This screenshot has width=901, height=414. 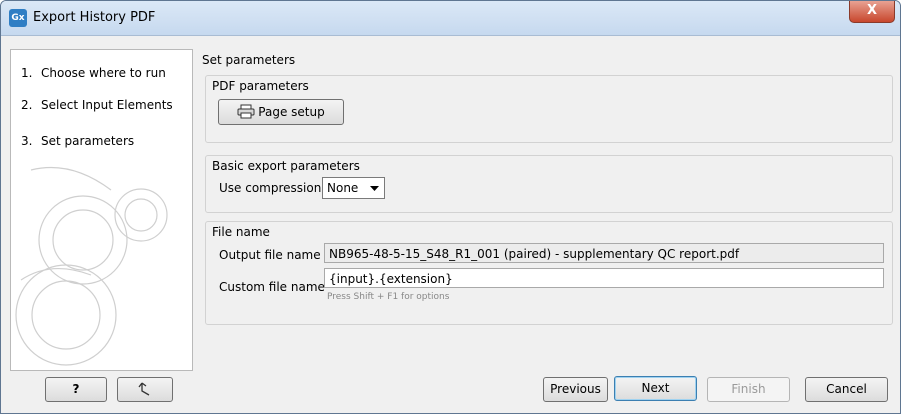 What do you see at coordinates (604, 278) in the screenshot?
I see `custom-file-name-input: {input}.{extension}` at bounding box center [604, 278].